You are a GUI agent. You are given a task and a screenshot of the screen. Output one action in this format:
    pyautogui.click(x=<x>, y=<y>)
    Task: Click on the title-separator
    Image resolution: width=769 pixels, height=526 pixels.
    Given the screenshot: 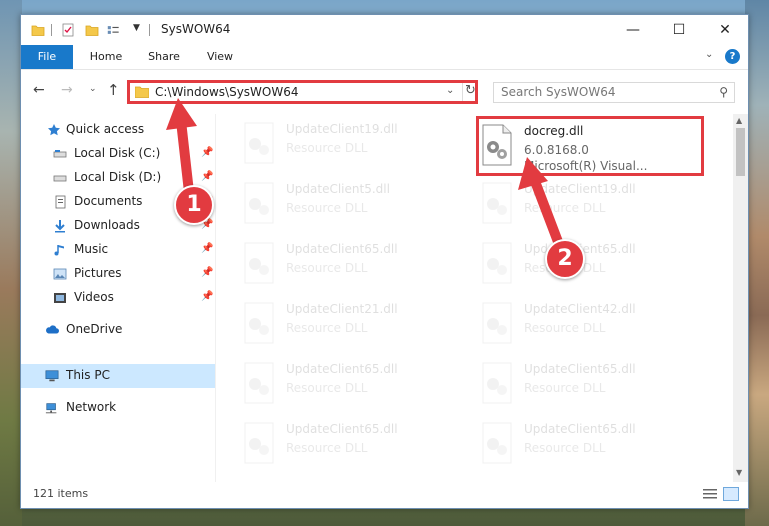 What is the action you would take?
    pyautogui.click(x=149, y=30)
    